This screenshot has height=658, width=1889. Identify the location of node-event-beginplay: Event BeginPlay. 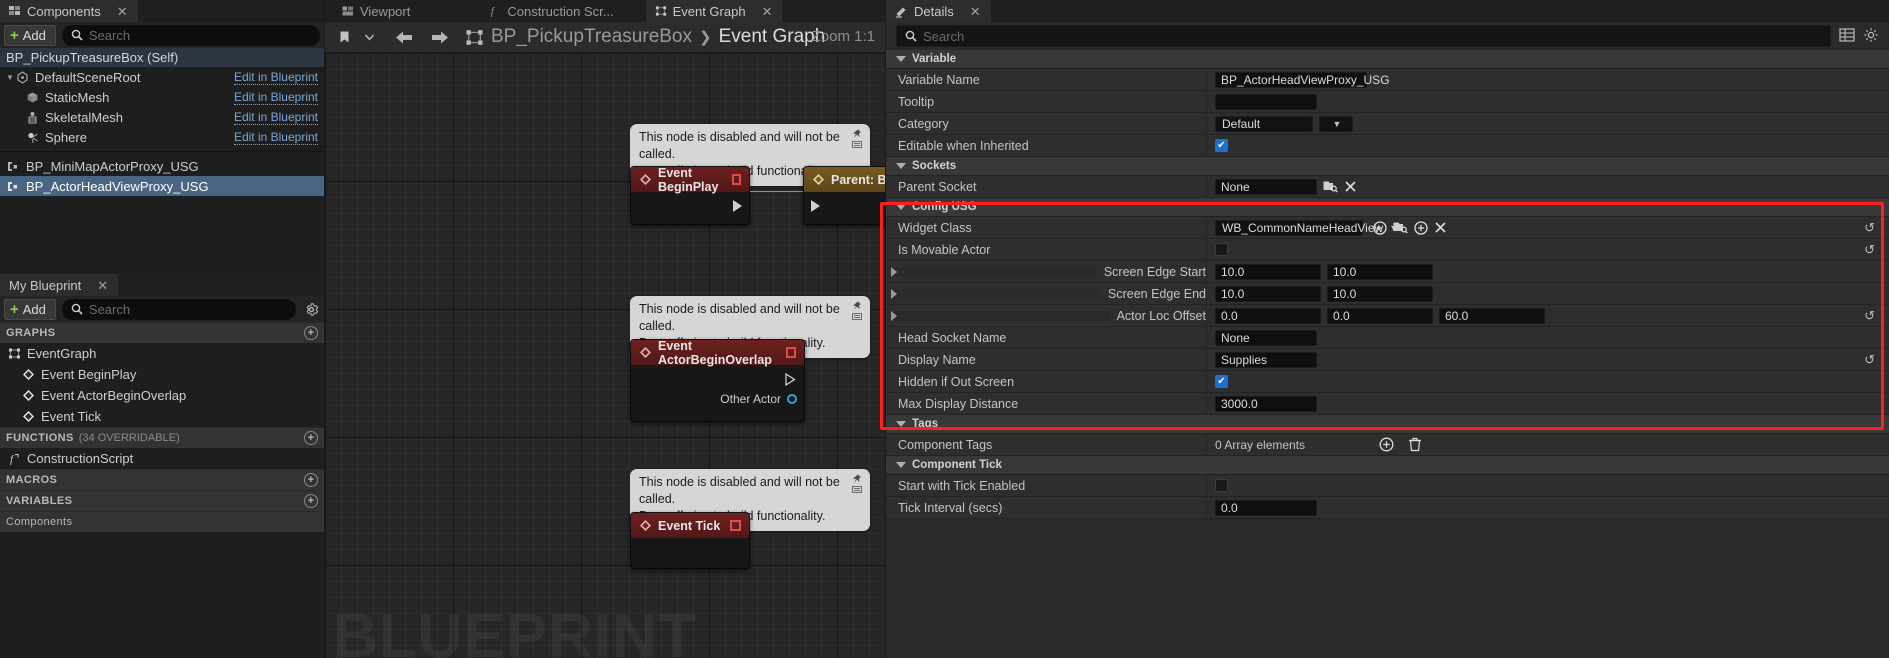
(690, 195).